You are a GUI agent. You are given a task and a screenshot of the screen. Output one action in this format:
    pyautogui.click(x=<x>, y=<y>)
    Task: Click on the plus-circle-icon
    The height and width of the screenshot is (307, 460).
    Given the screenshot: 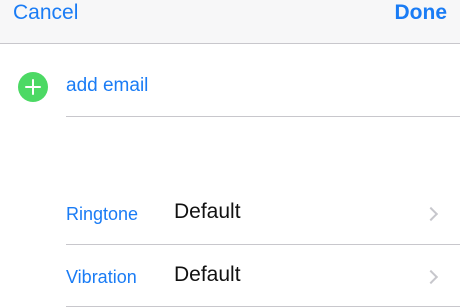 What is the action you would take?
    pyautogui.click(x=33, y=87)
    